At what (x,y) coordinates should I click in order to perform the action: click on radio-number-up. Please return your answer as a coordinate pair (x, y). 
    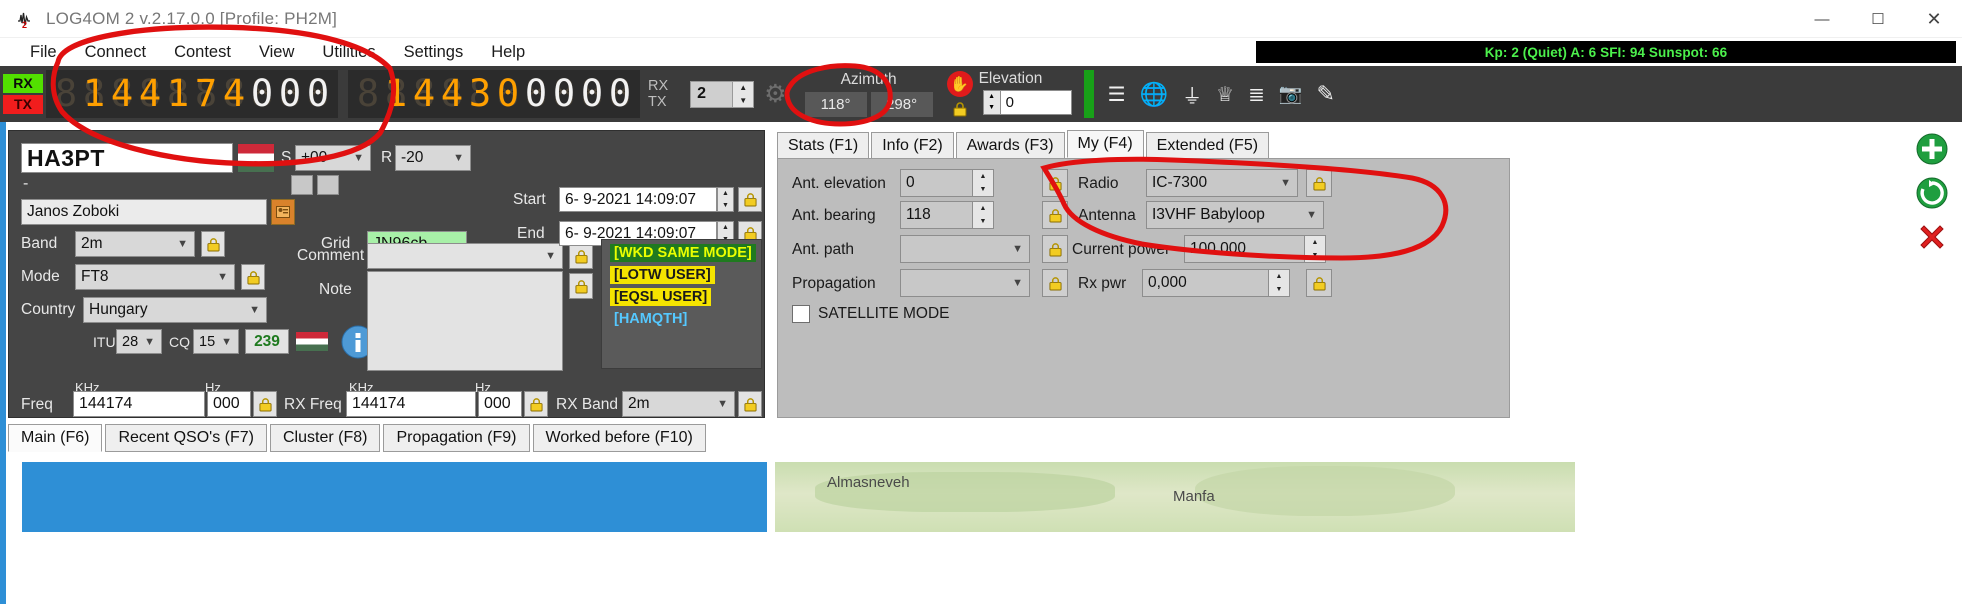
    Looking at the image, I should click on (743, 88).